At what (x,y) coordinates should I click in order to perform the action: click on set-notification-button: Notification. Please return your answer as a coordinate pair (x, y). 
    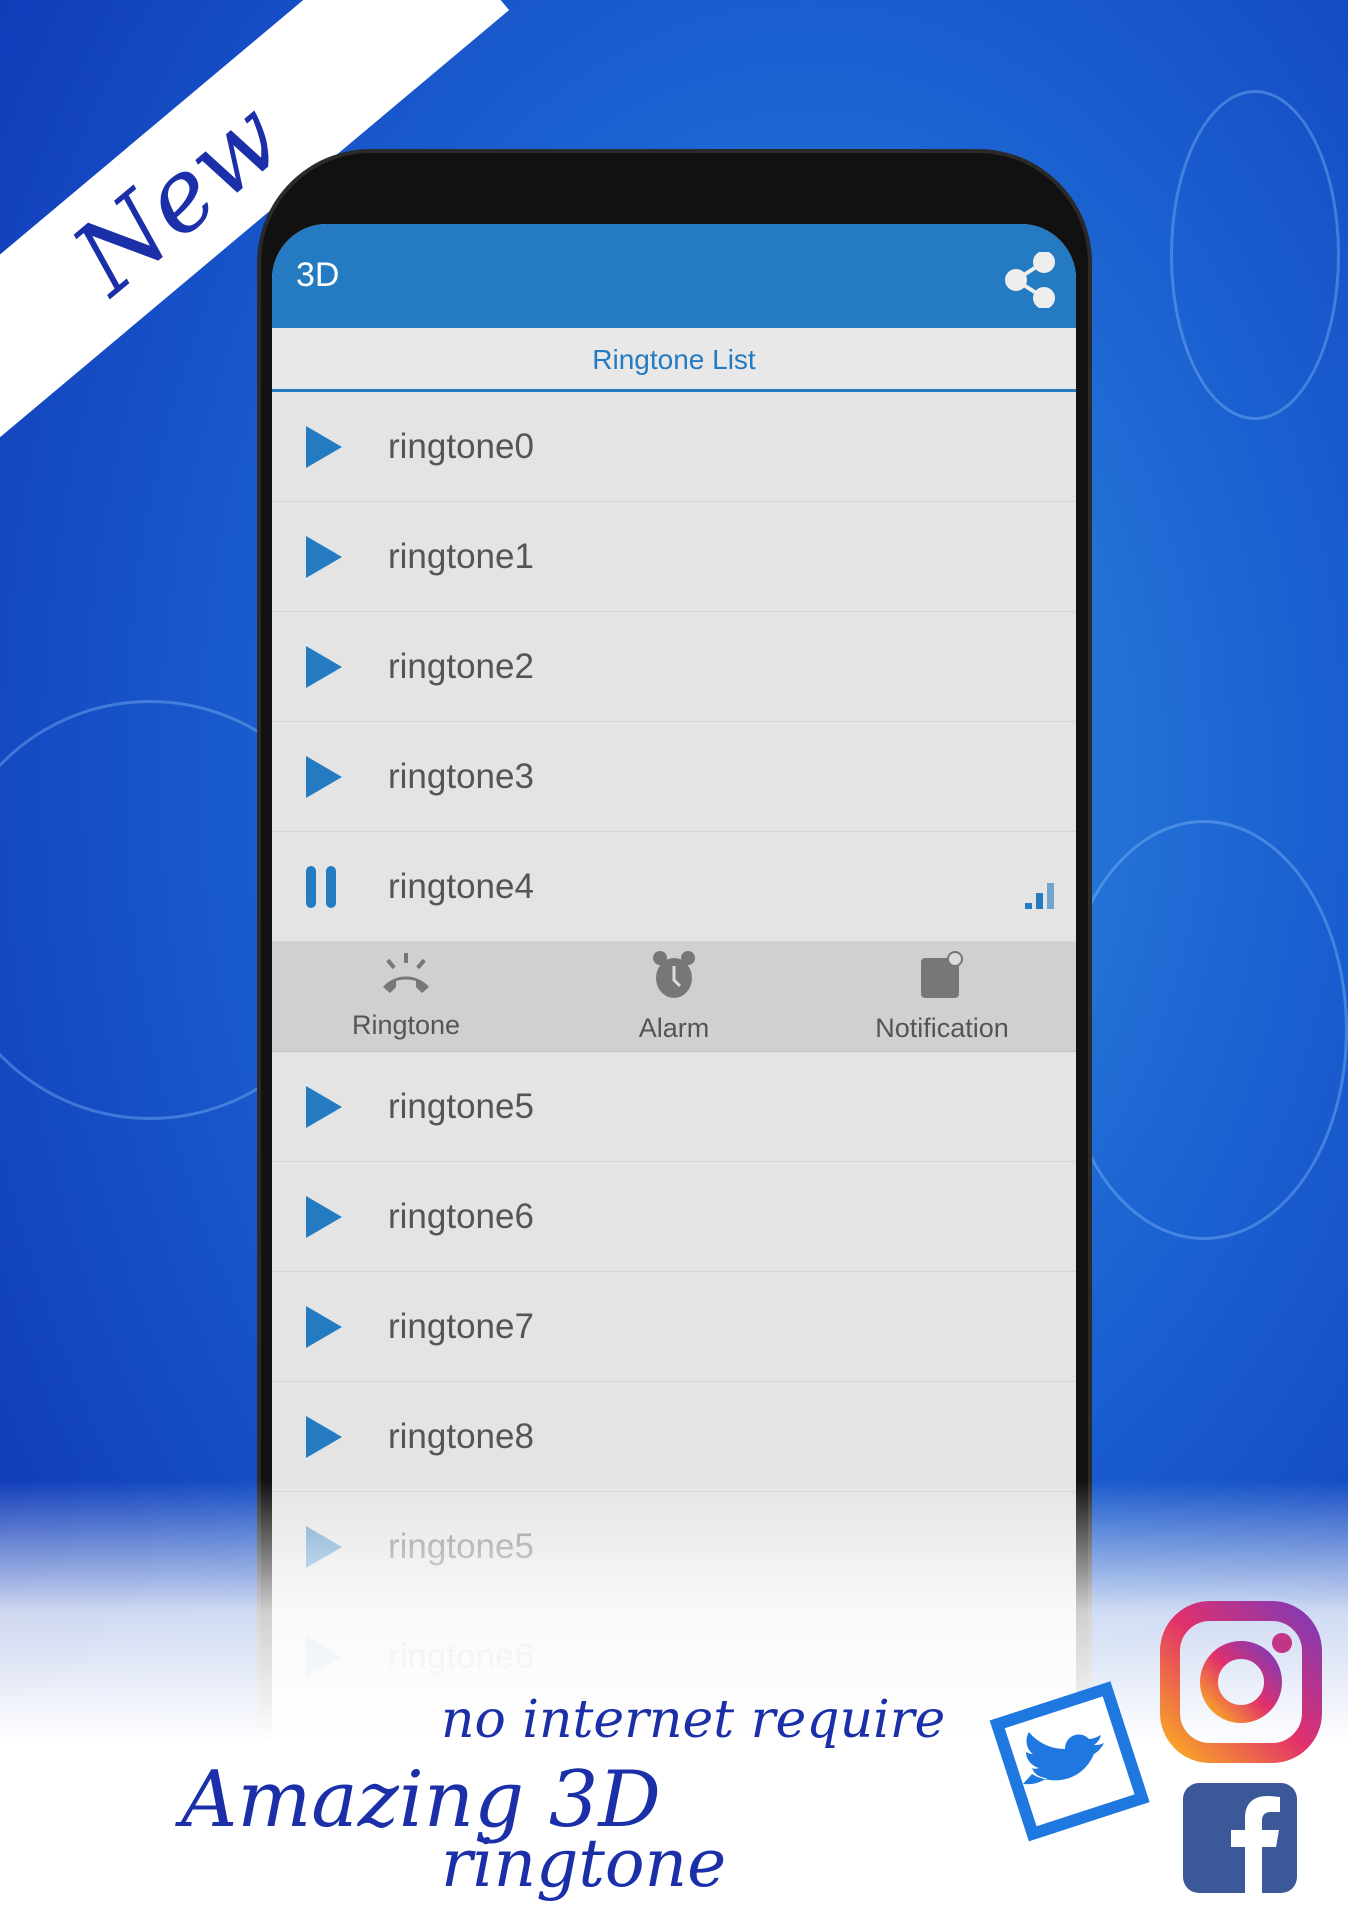
    Looking at the image, I should click on (942, 996).